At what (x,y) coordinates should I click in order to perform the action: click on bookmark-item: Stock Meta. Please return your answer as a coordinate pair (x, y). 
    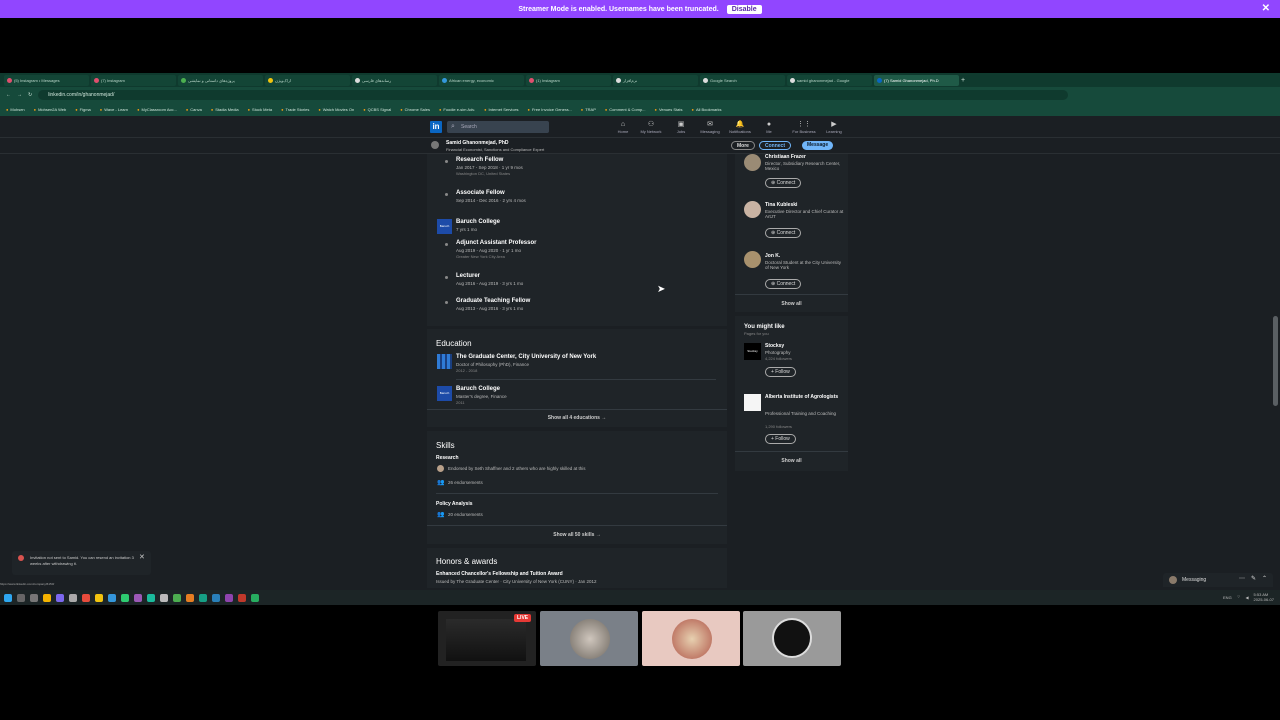
    Looking at the image, I should click on (260, 109).